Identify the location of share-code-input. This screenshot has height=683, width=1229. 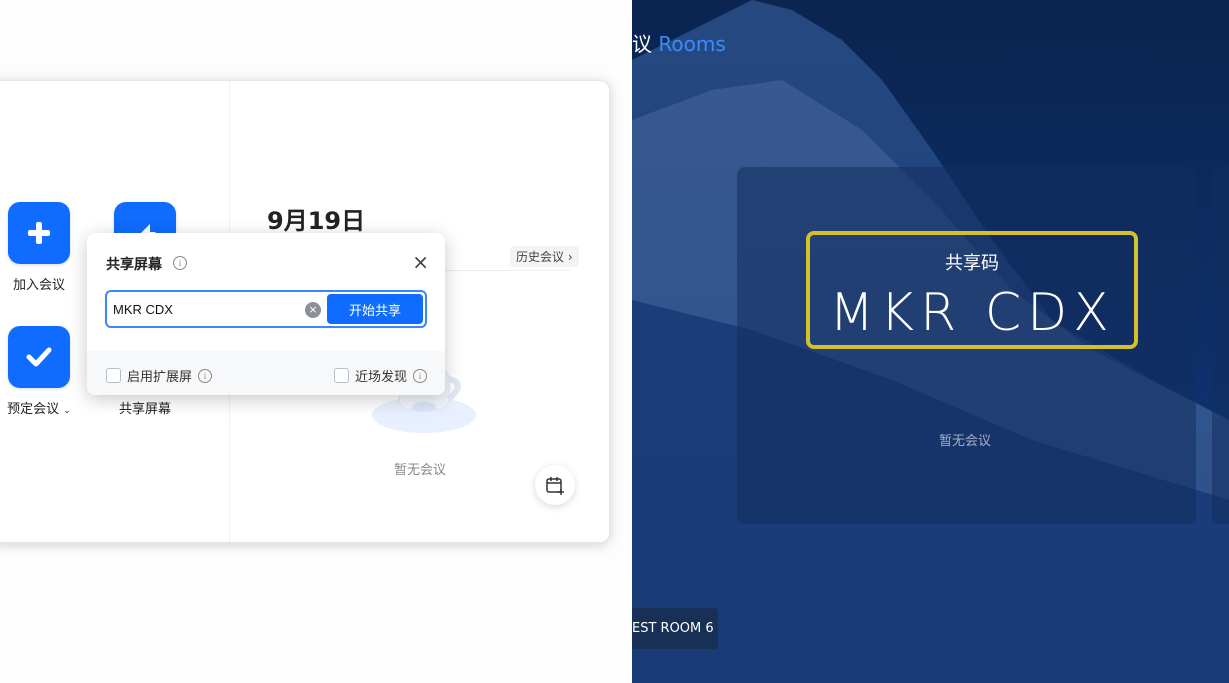
(203, 309).